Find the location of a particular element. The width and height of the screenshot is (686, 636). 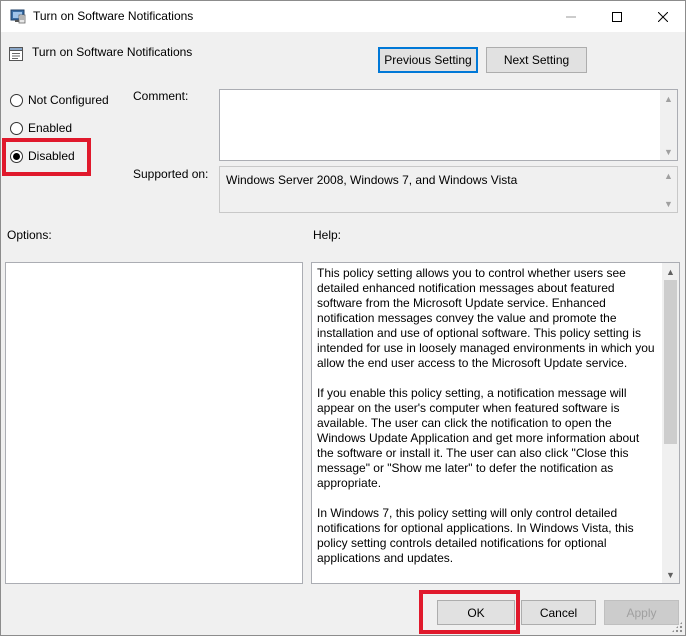

policy-setting-icon is located at coordinates (16, 54).